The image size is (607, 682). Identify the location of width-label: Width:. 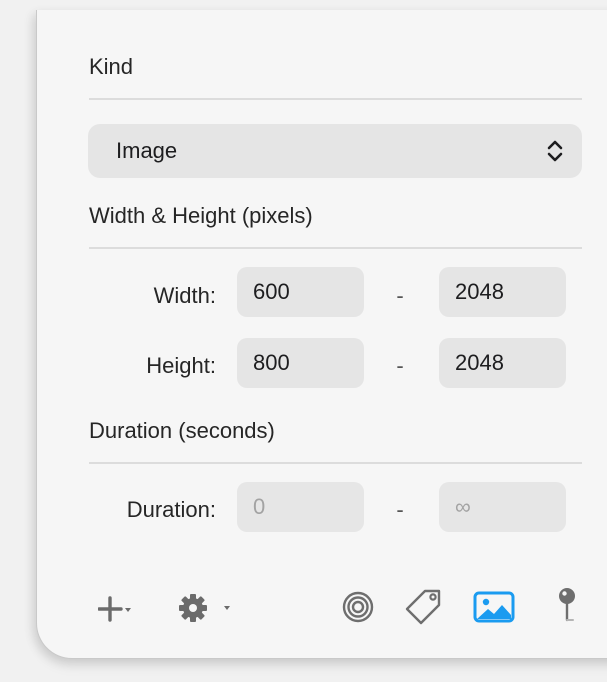
(184, 295).